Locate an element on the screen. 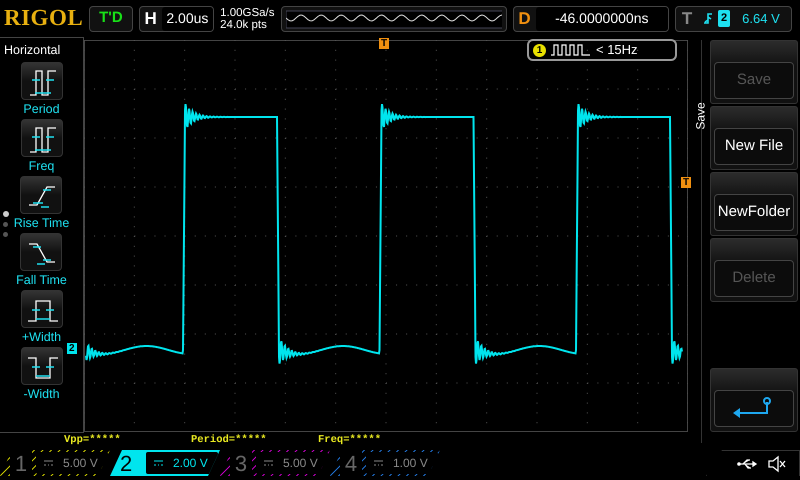 This screenshot has height=480, width=800. softkey-button: NewFolder is located at coordinates (754, 204).